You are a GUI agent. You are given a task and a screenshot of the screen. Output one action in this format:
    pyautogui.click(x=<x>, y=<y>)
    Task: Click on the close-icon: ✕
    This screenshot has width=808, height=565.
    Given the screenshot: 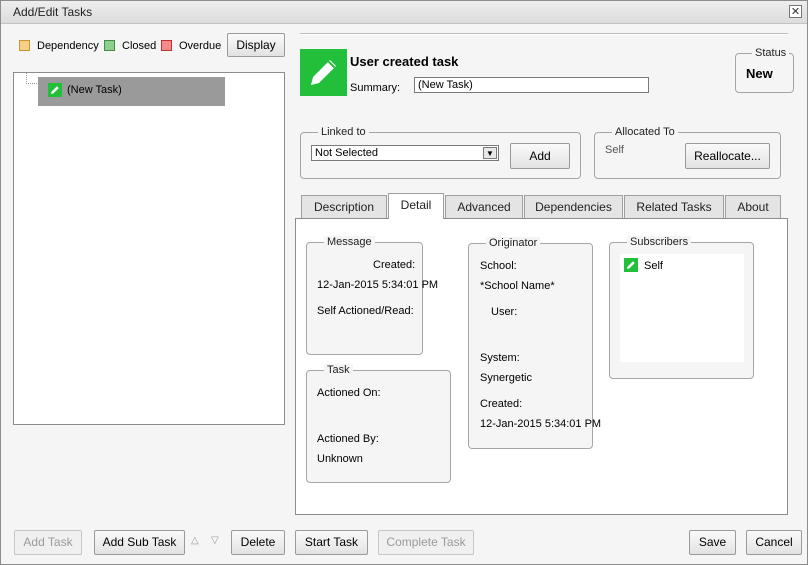 What is the action you would take?
    pyautogui.click(x=795, y=11)
    